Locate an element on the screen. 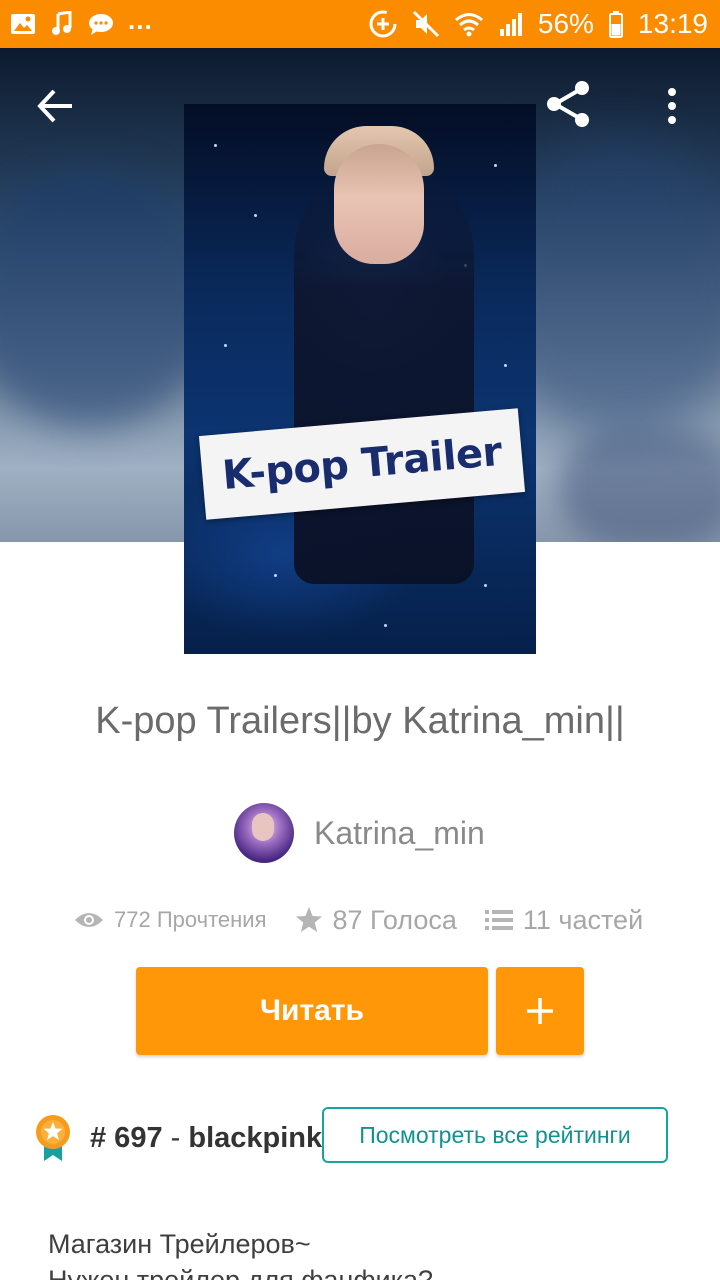 The height and width of the screenshot is (1280, 720). share-icon is located at coordinates (568, 104).